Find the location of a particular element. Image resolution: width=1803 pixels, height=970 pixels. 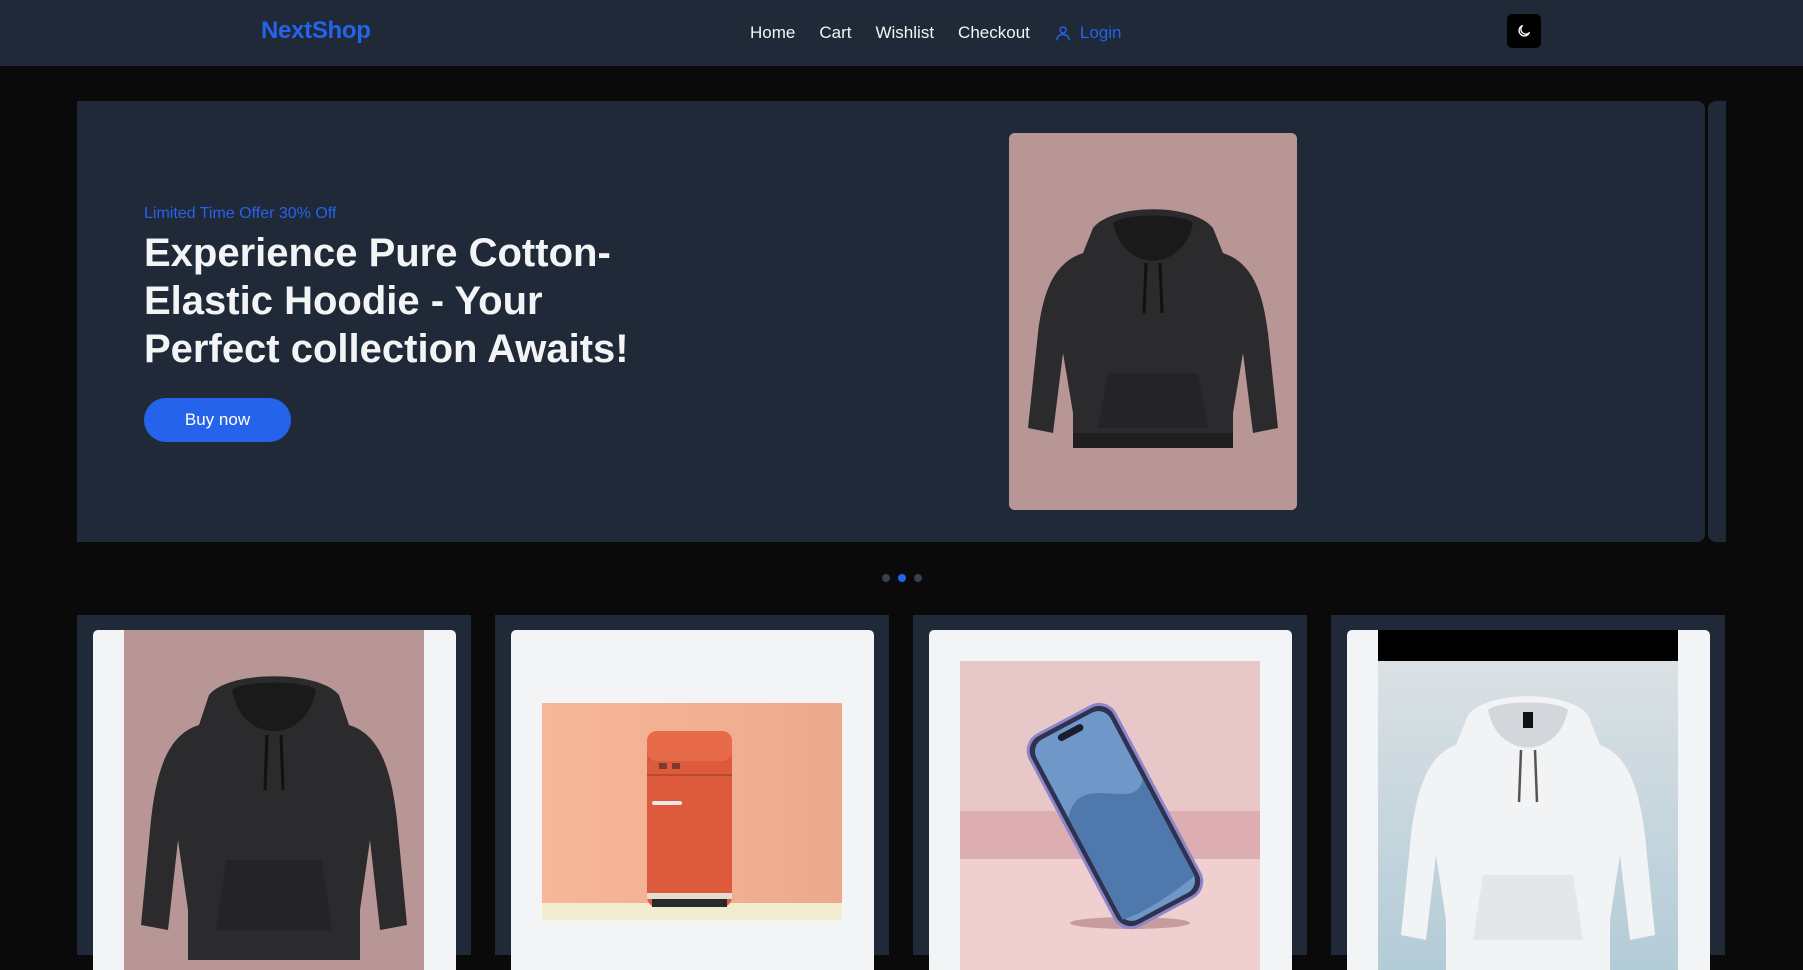

hero-product-image is located at coordinates (1153, 321).